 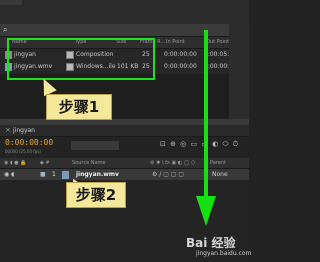 What do you see at coordinates (8, 130) in the screenshot?
I see `close-icon: ×` at bounding box center [8, 130].